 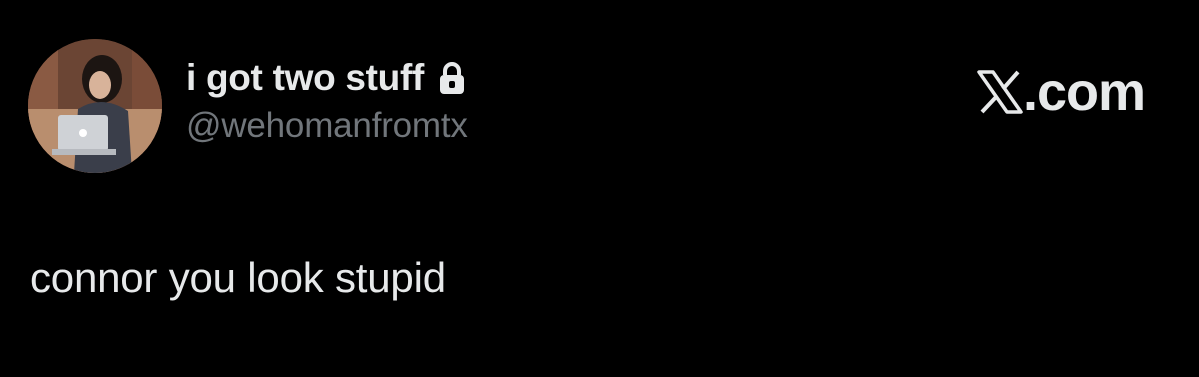 What do you see at coordinates (1084, 92) in the screenshot?
I see `brand-text: .com` at bounding box center [1084, 92].